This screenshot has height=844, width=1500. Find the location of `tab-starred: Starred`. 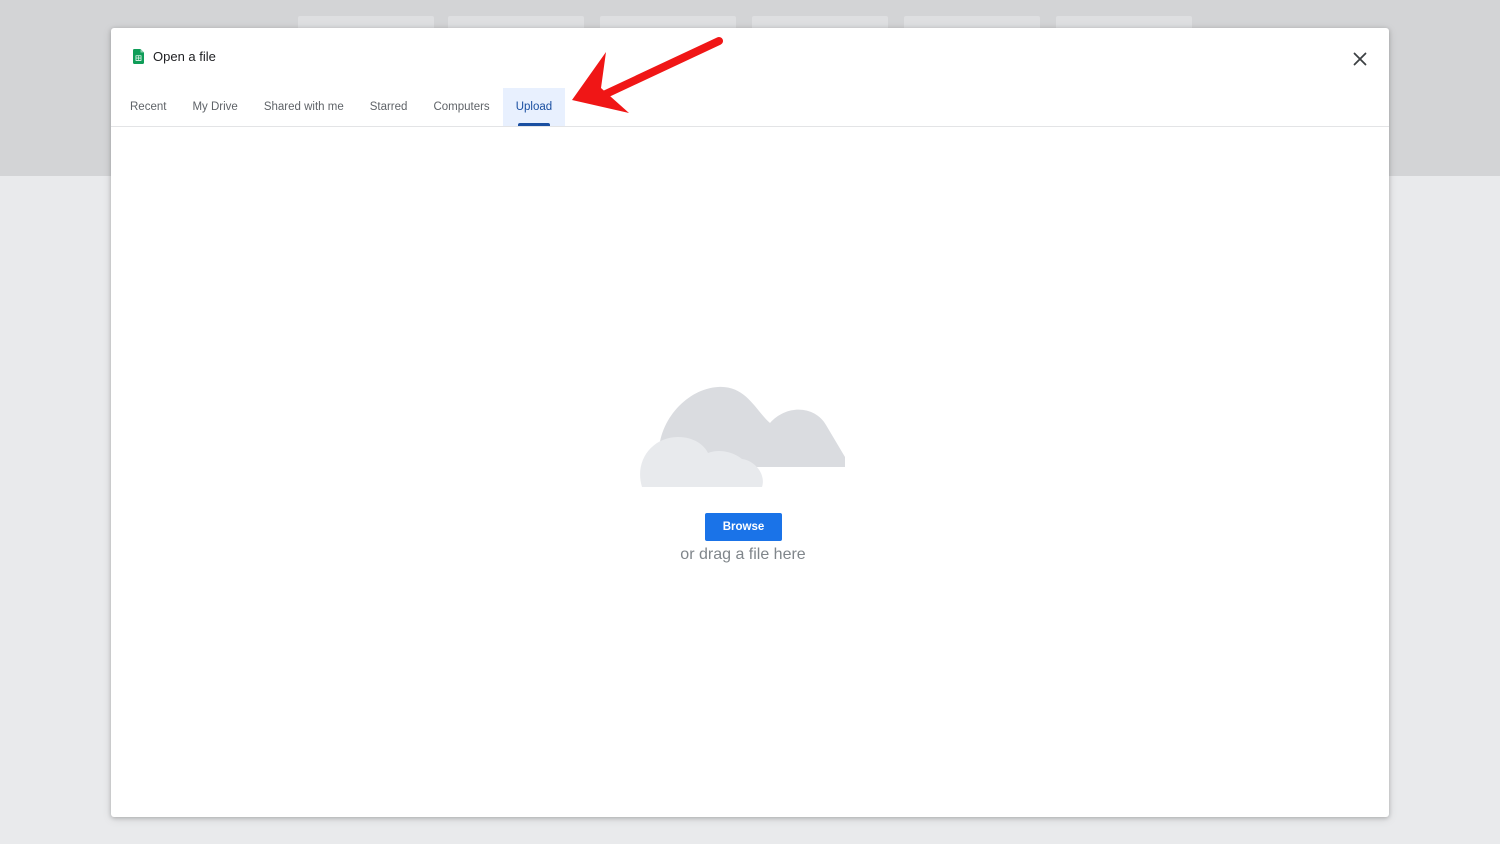

tab-starred: Starred is located at coordinates (389, 107).